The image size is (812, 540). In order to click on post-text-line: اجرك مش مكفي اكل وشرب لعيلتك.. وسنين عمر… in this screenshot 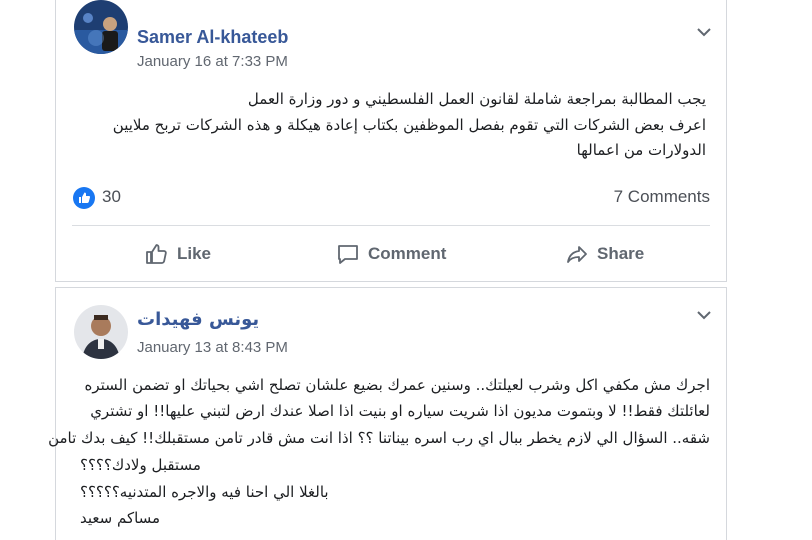, I will do `click(397, 385)`.